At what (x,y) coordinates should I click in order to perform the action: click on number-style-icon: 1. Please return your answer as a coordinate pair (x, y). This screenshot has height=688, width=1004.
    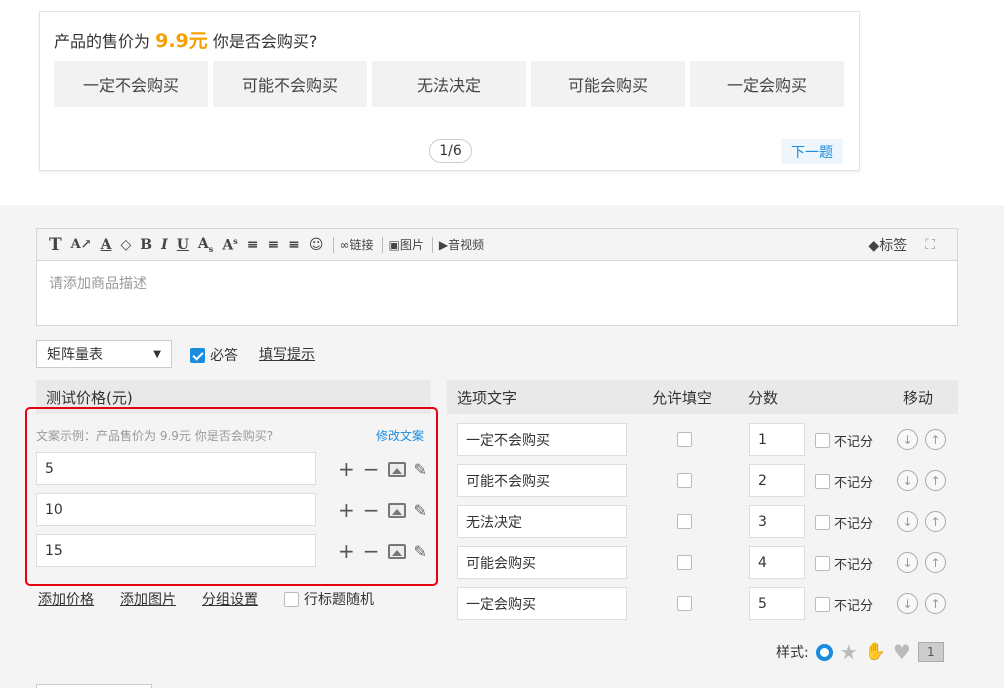
    Looking at the image, I should click on (930, 652).